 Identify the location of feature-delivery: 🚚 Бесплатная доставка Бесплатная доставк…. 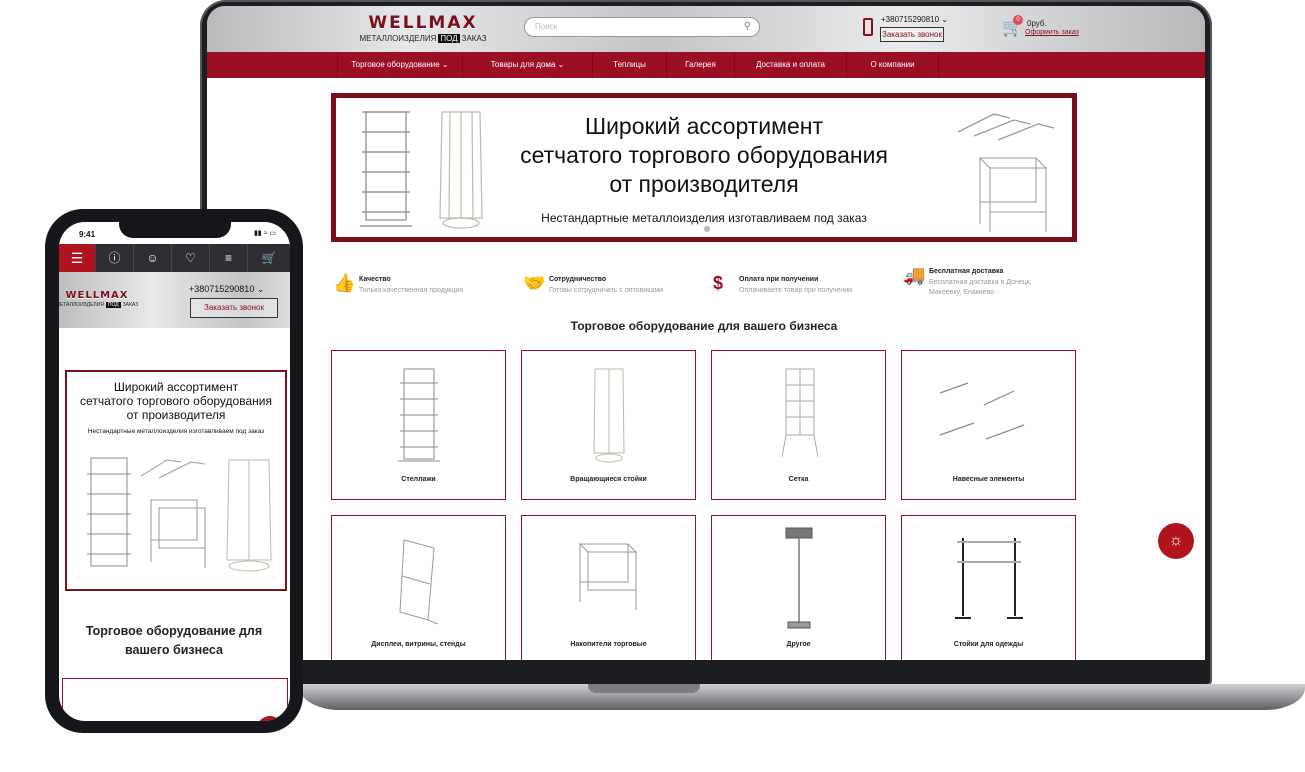
(991, 279).